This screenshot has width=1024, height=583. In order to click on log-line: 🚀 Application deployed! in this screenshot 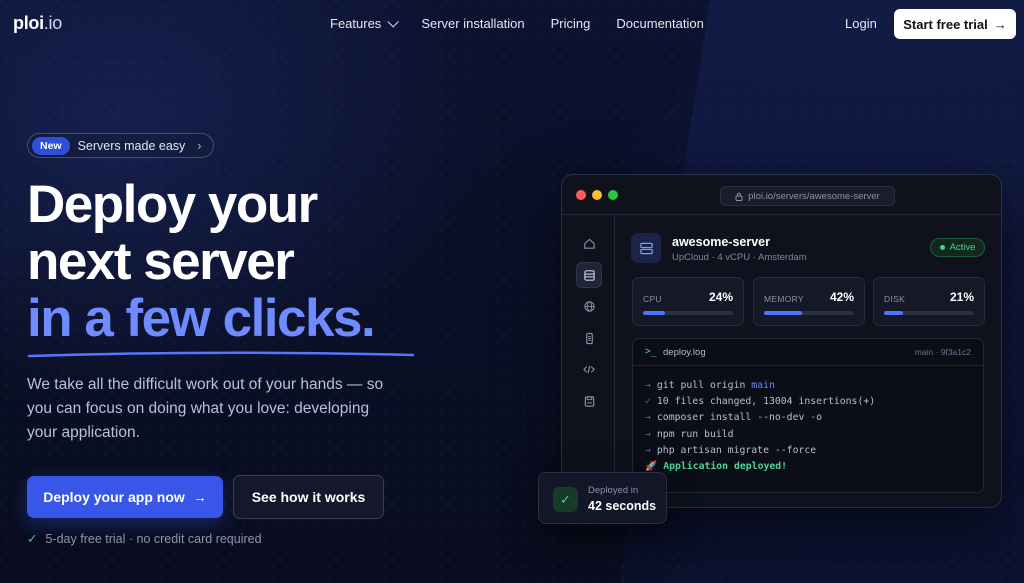, I will do `click(760, 467)`.